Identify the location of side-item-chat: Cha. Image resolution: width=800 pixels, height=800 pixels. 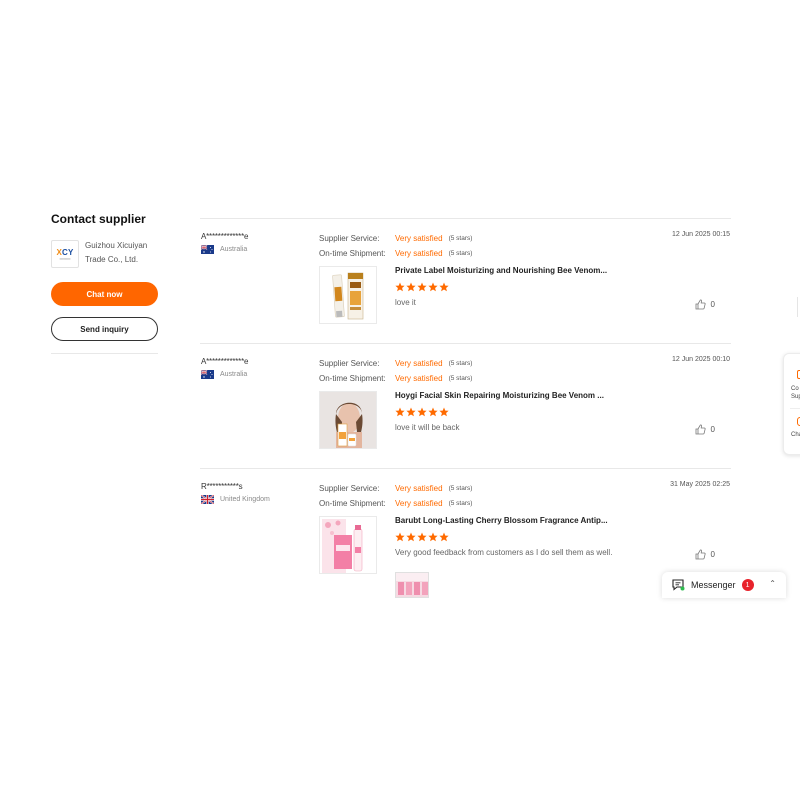
(795, 435).